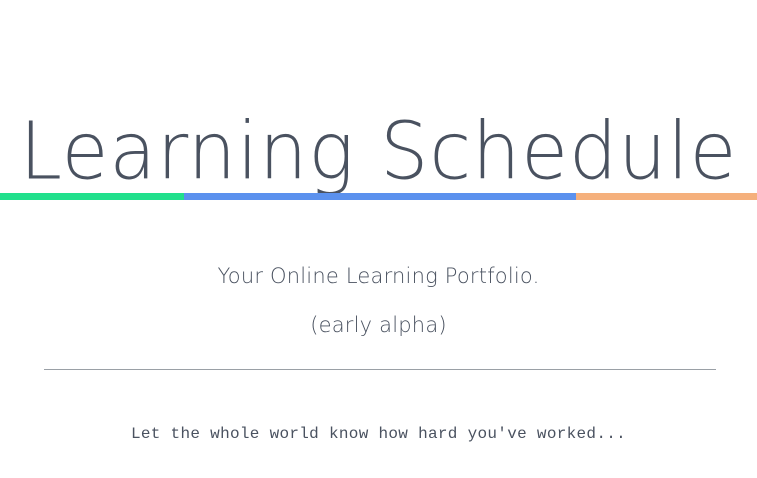 The width and height of the screenshot is (757, 478). Describe the element at coordinates (92, 196) in the screenshot. I see `accent-bar-green-segment` at that location.